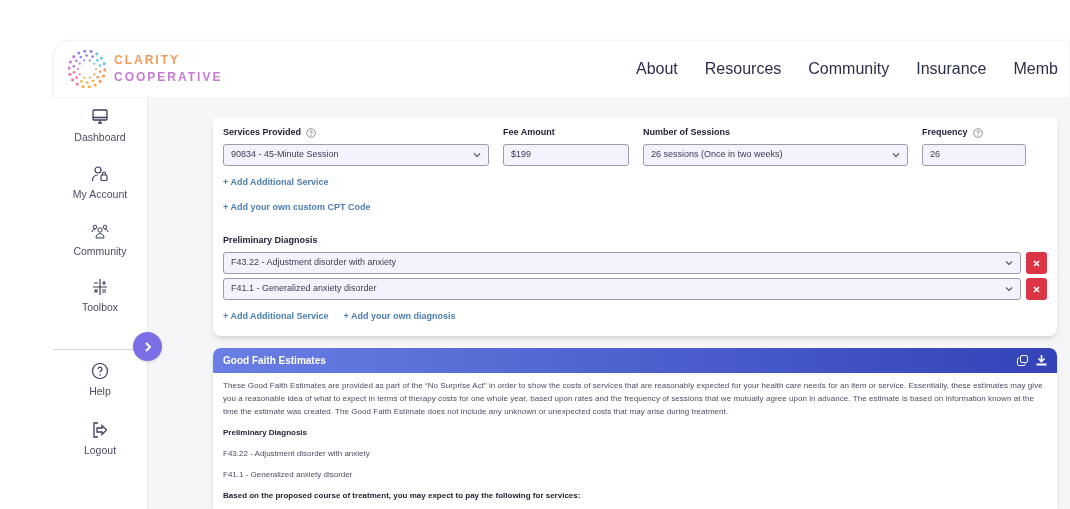 The width and height of the screenshot is (1070, 509). I want to click on sidebar-item: Dashboard, so click(100, 127).